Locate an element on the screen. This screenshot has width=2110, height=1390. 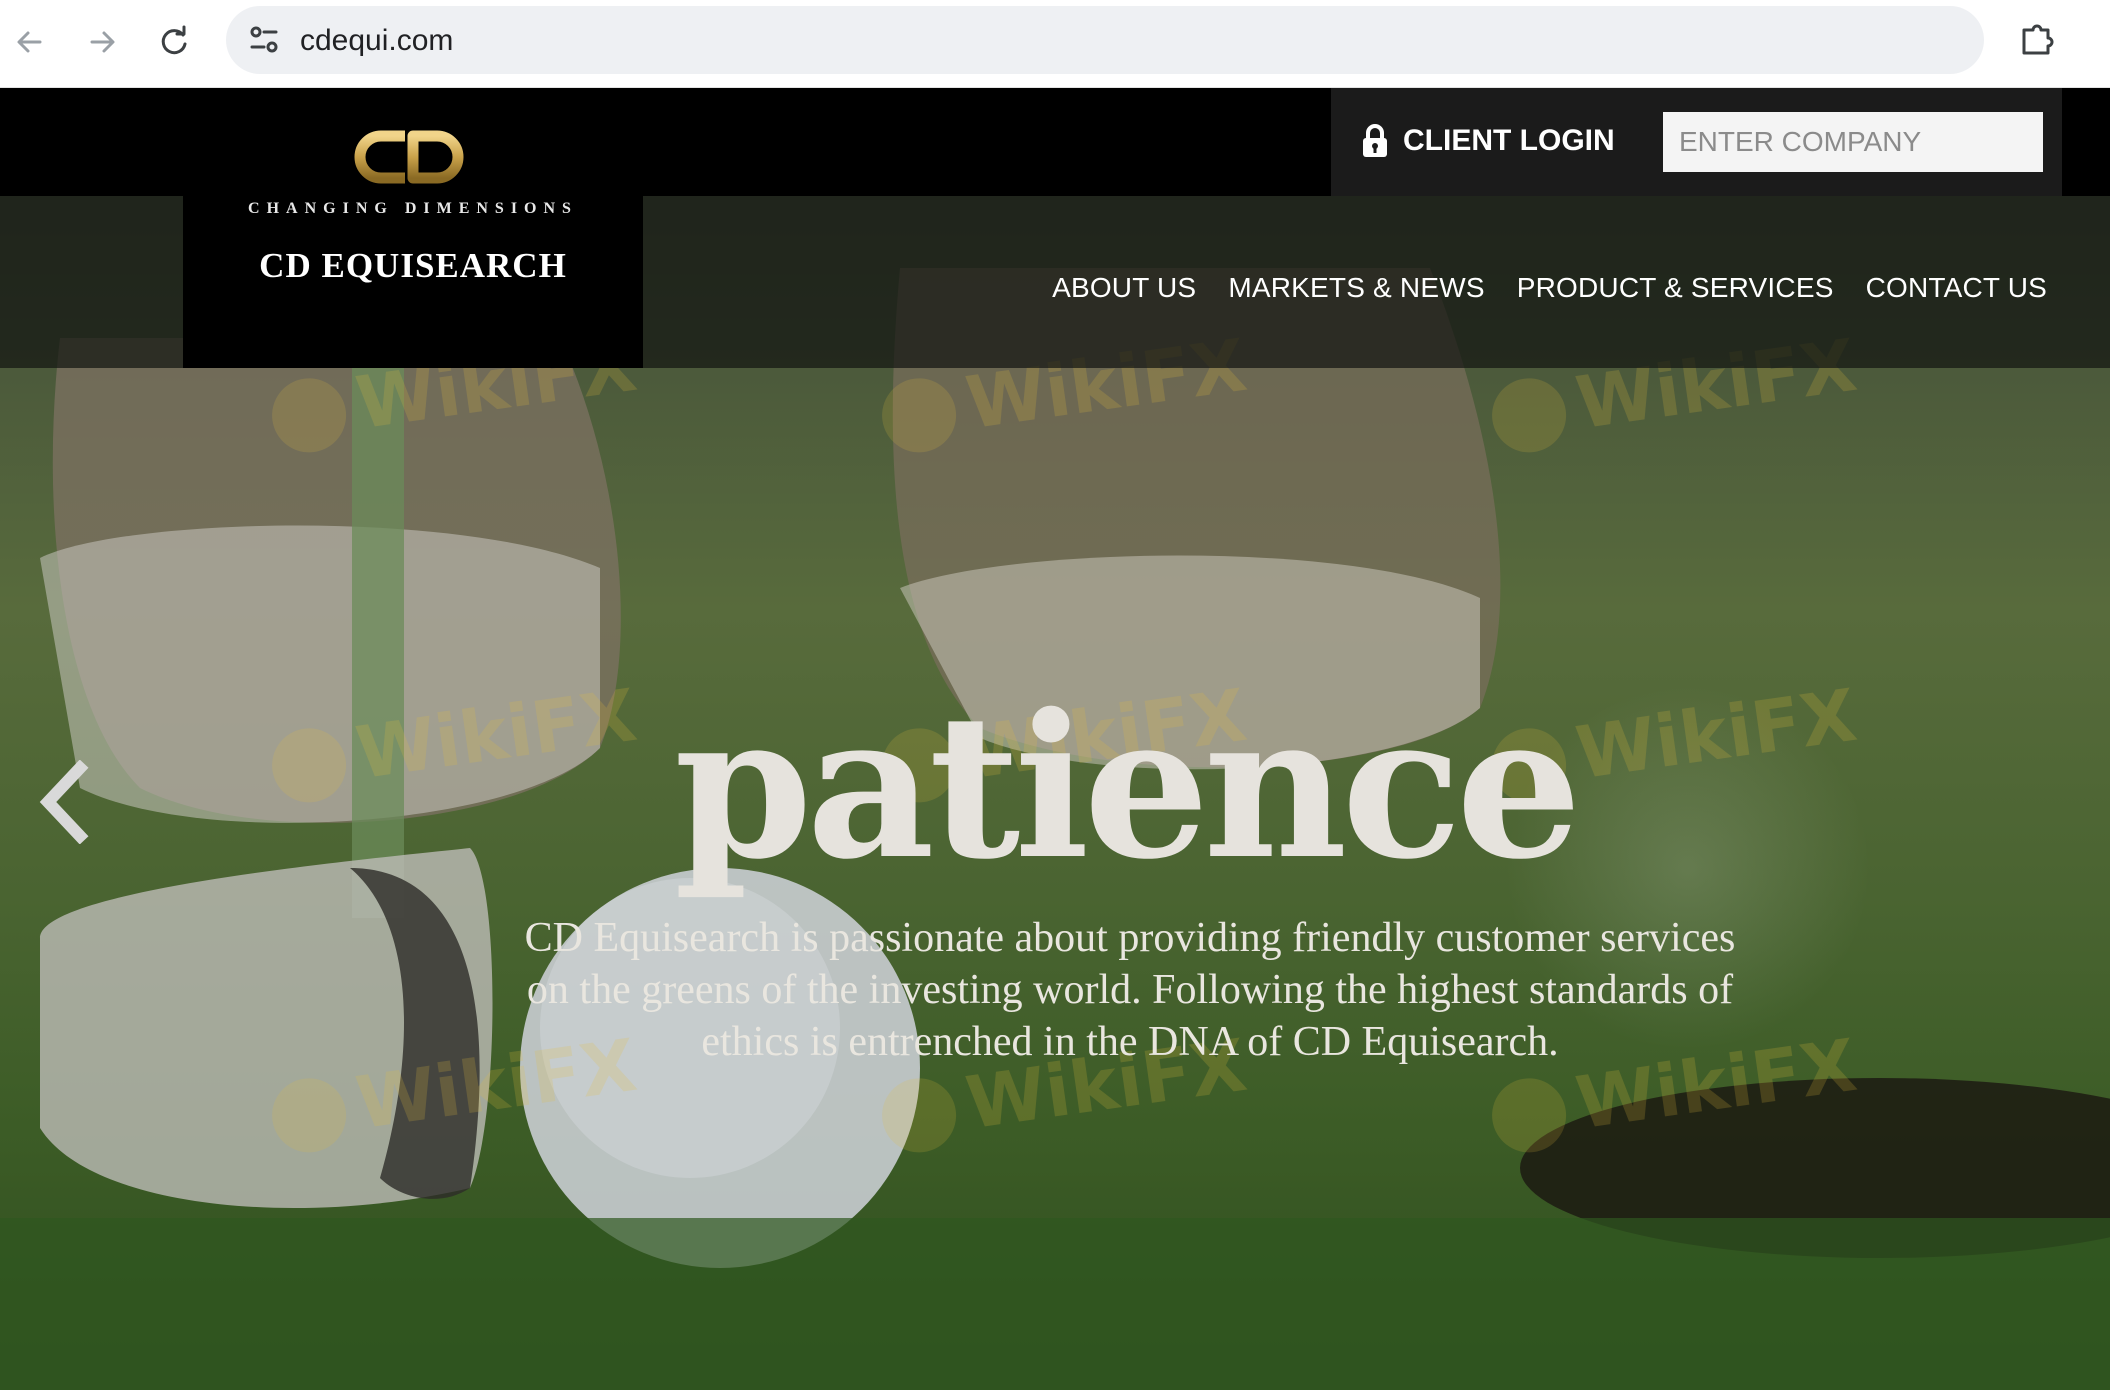
url-text: cdequi.com is located at coordinates (376, 41).